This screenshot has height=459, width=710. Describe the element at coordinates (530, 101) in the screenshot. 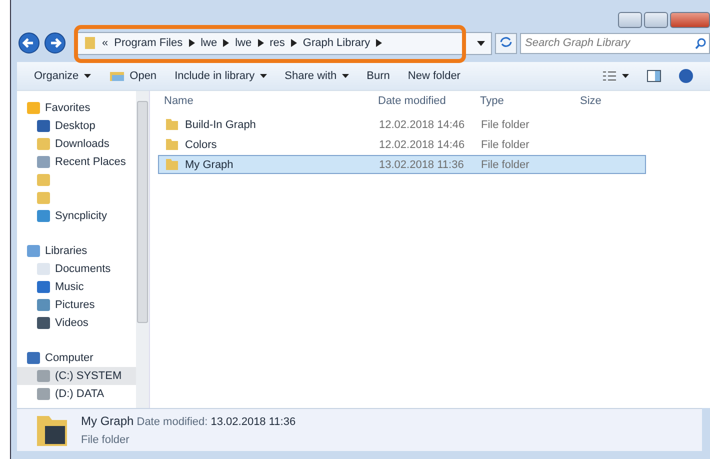

I see `column-header: Type` at that location.